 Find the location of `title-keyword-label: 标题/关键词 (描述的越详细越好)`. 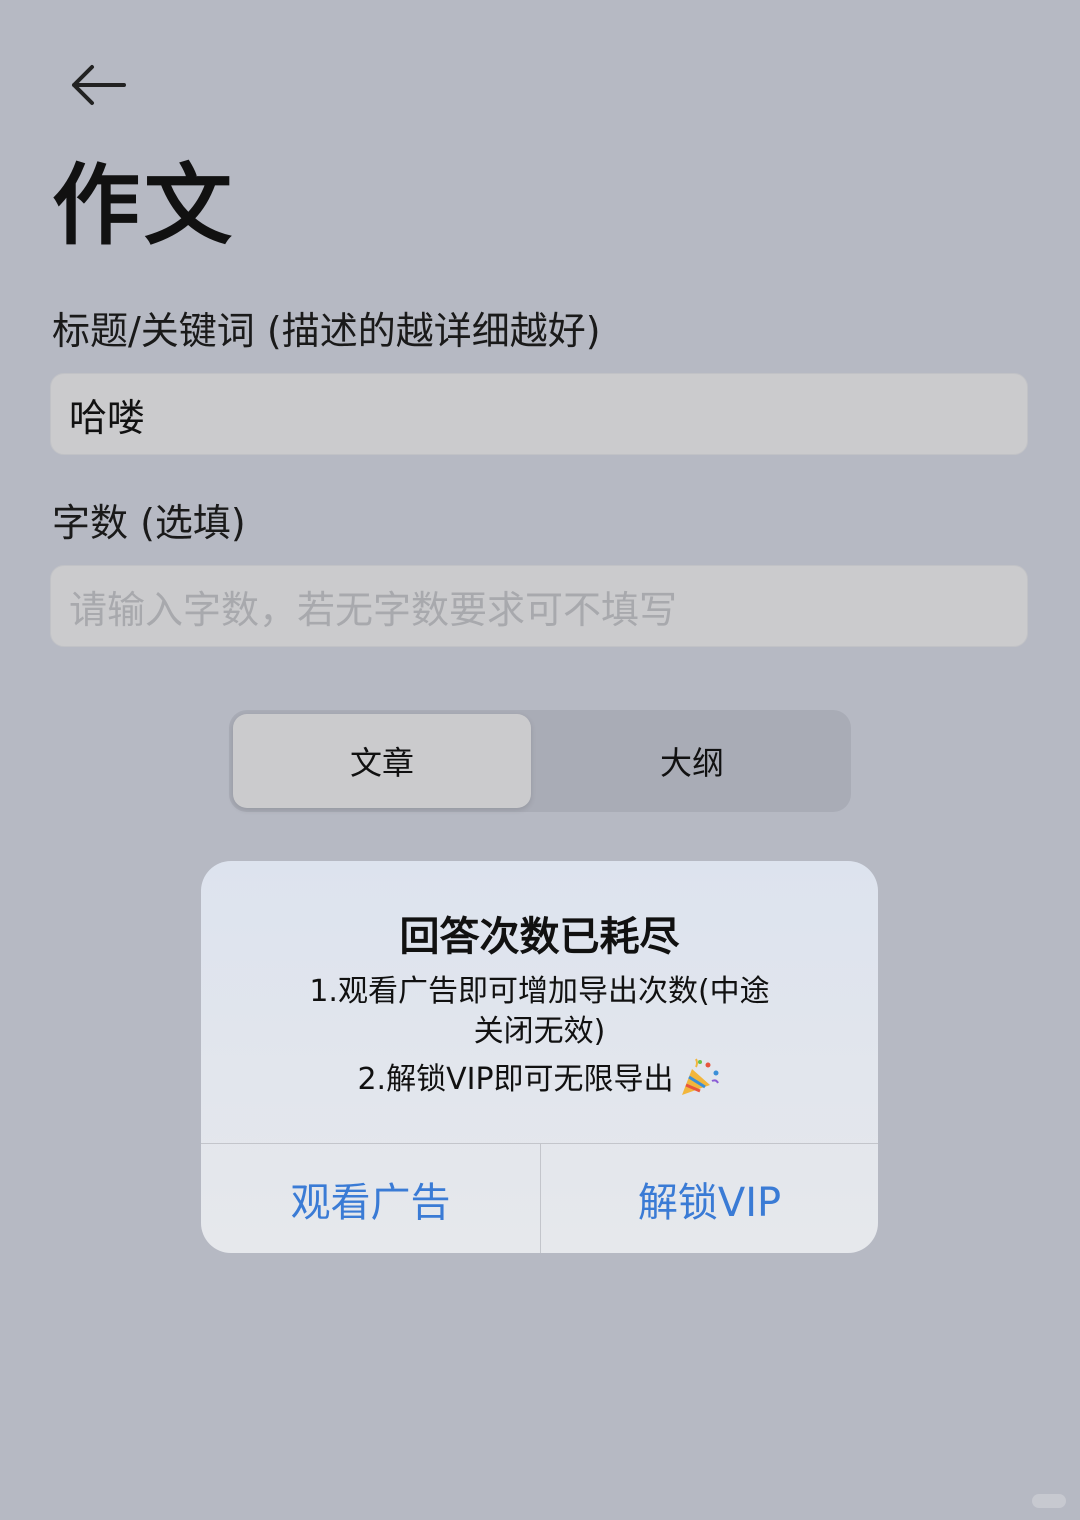

title-keyword-label: 标题/关键词 (描述的越详细越好) is located at coordinates (326, 331).